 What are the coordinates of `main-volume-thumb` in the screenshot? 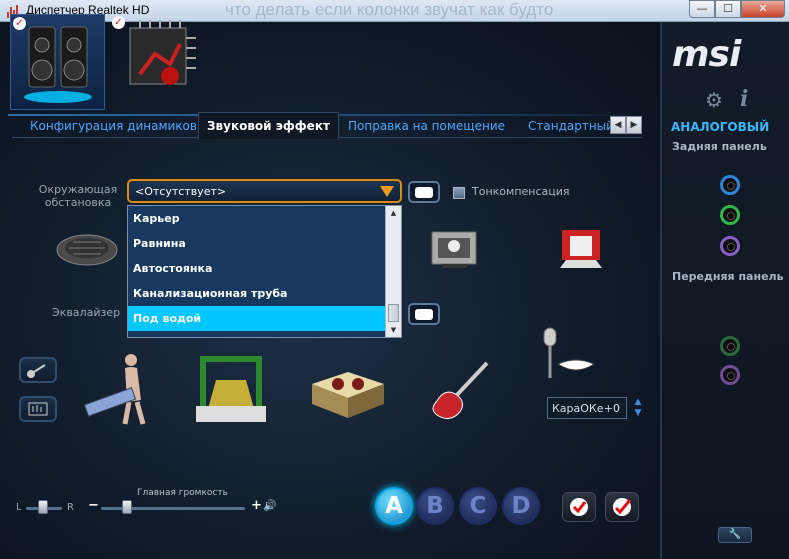 It's located at (126, 507).